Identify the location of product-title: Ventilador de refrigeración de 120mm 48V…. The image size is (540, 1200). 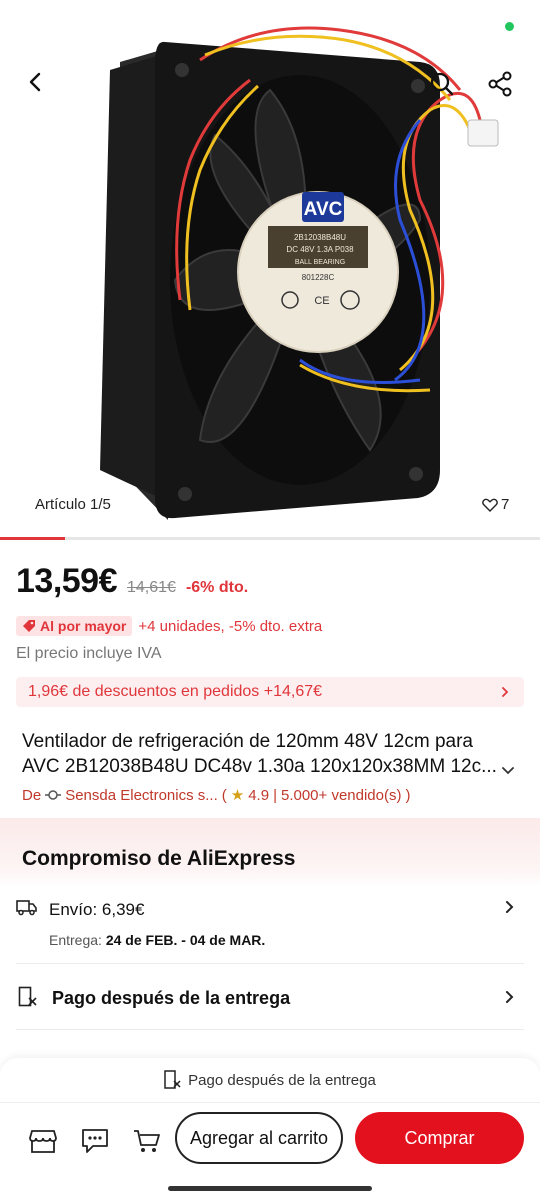
(262, 754).